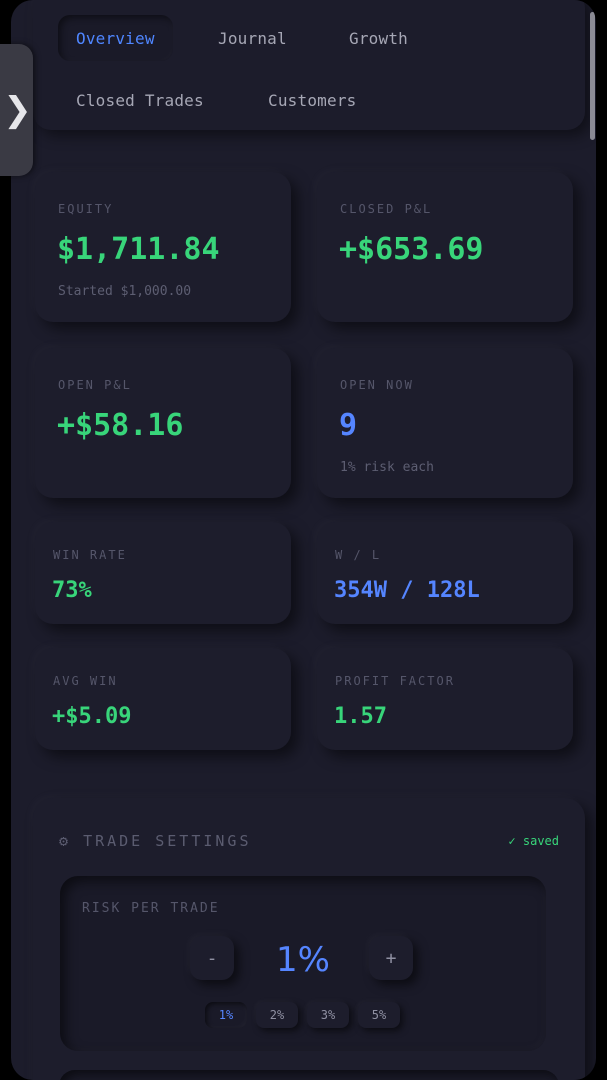  What do you see at coordinates (378, 38) in the screenshot?
I see `tab-growth: Growth` at bounding box center [378, 38].